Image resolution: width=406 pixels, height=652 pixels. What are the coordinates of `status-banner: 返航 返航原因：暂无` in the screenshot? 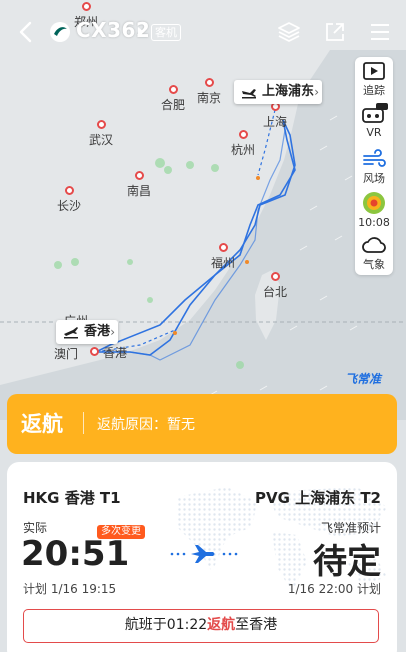 It's located at (202, 424).